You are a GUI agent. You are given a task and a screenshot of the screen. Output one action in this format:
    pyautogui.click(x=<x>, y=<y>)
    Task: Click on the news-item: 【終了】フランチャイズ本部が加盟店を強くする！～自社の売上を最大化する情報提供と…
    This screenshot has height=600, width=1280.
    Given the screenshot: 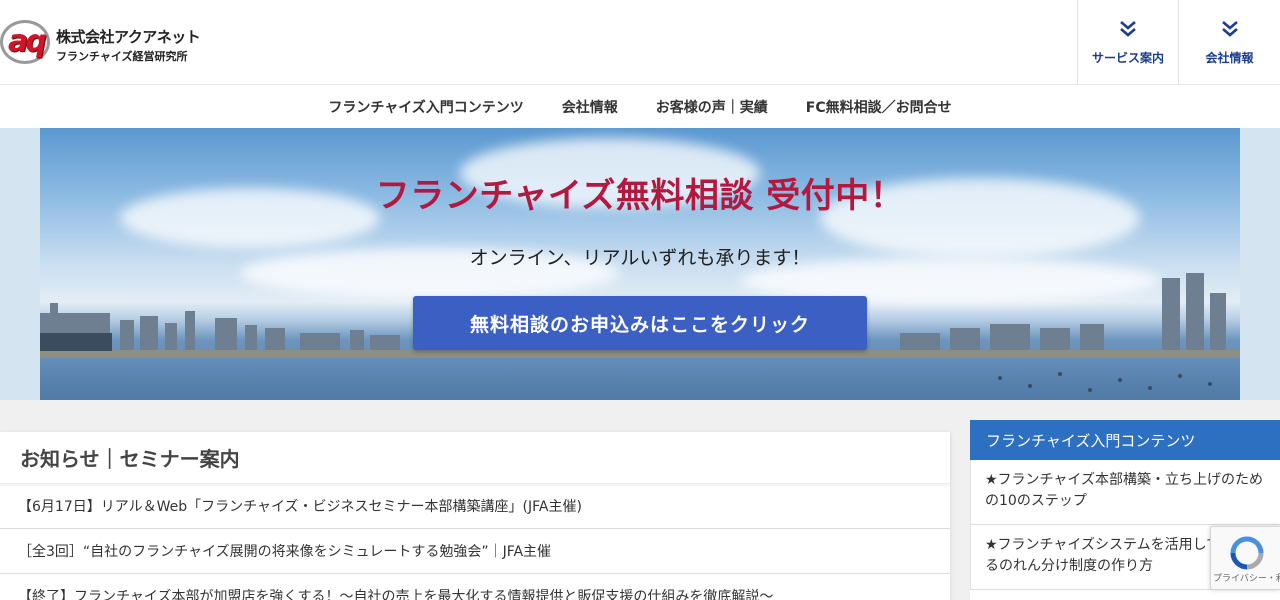 What is the action you would take?
    pyautogui.click(x=475, y=587)
    